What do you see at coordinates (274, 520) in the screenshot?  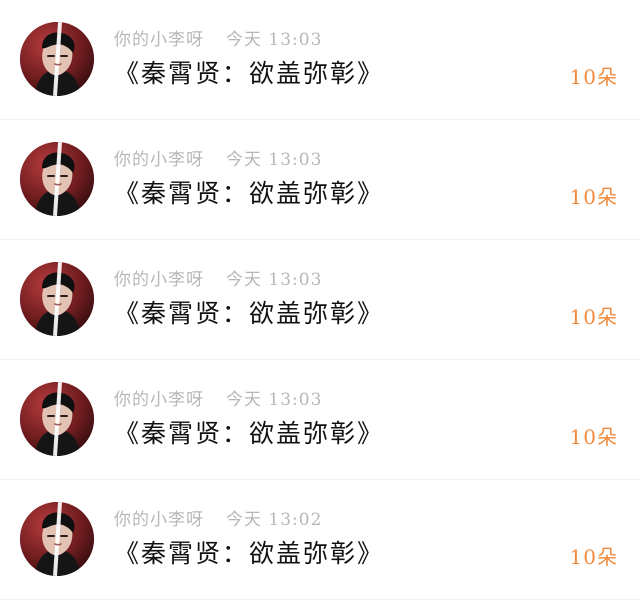 I see `post-time: 今天 13:02` at bounding box center [274, 520].